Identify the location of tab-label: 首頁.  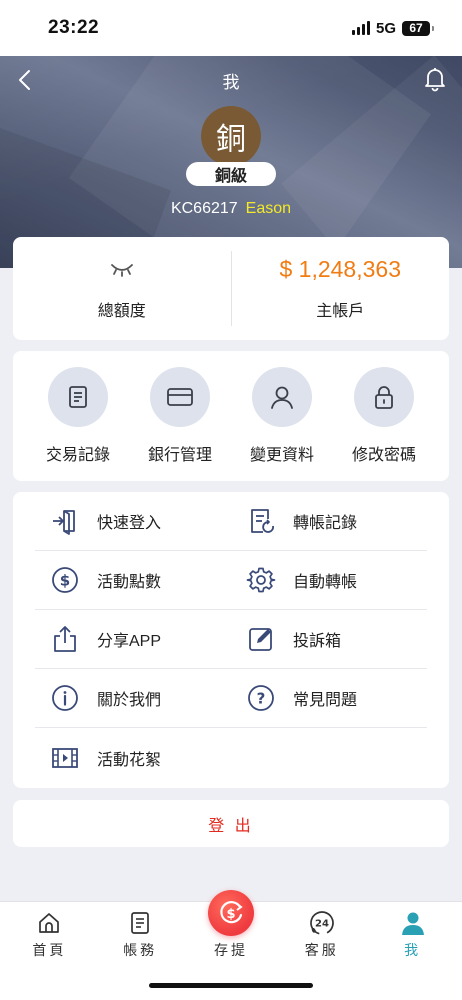
(49, 950).